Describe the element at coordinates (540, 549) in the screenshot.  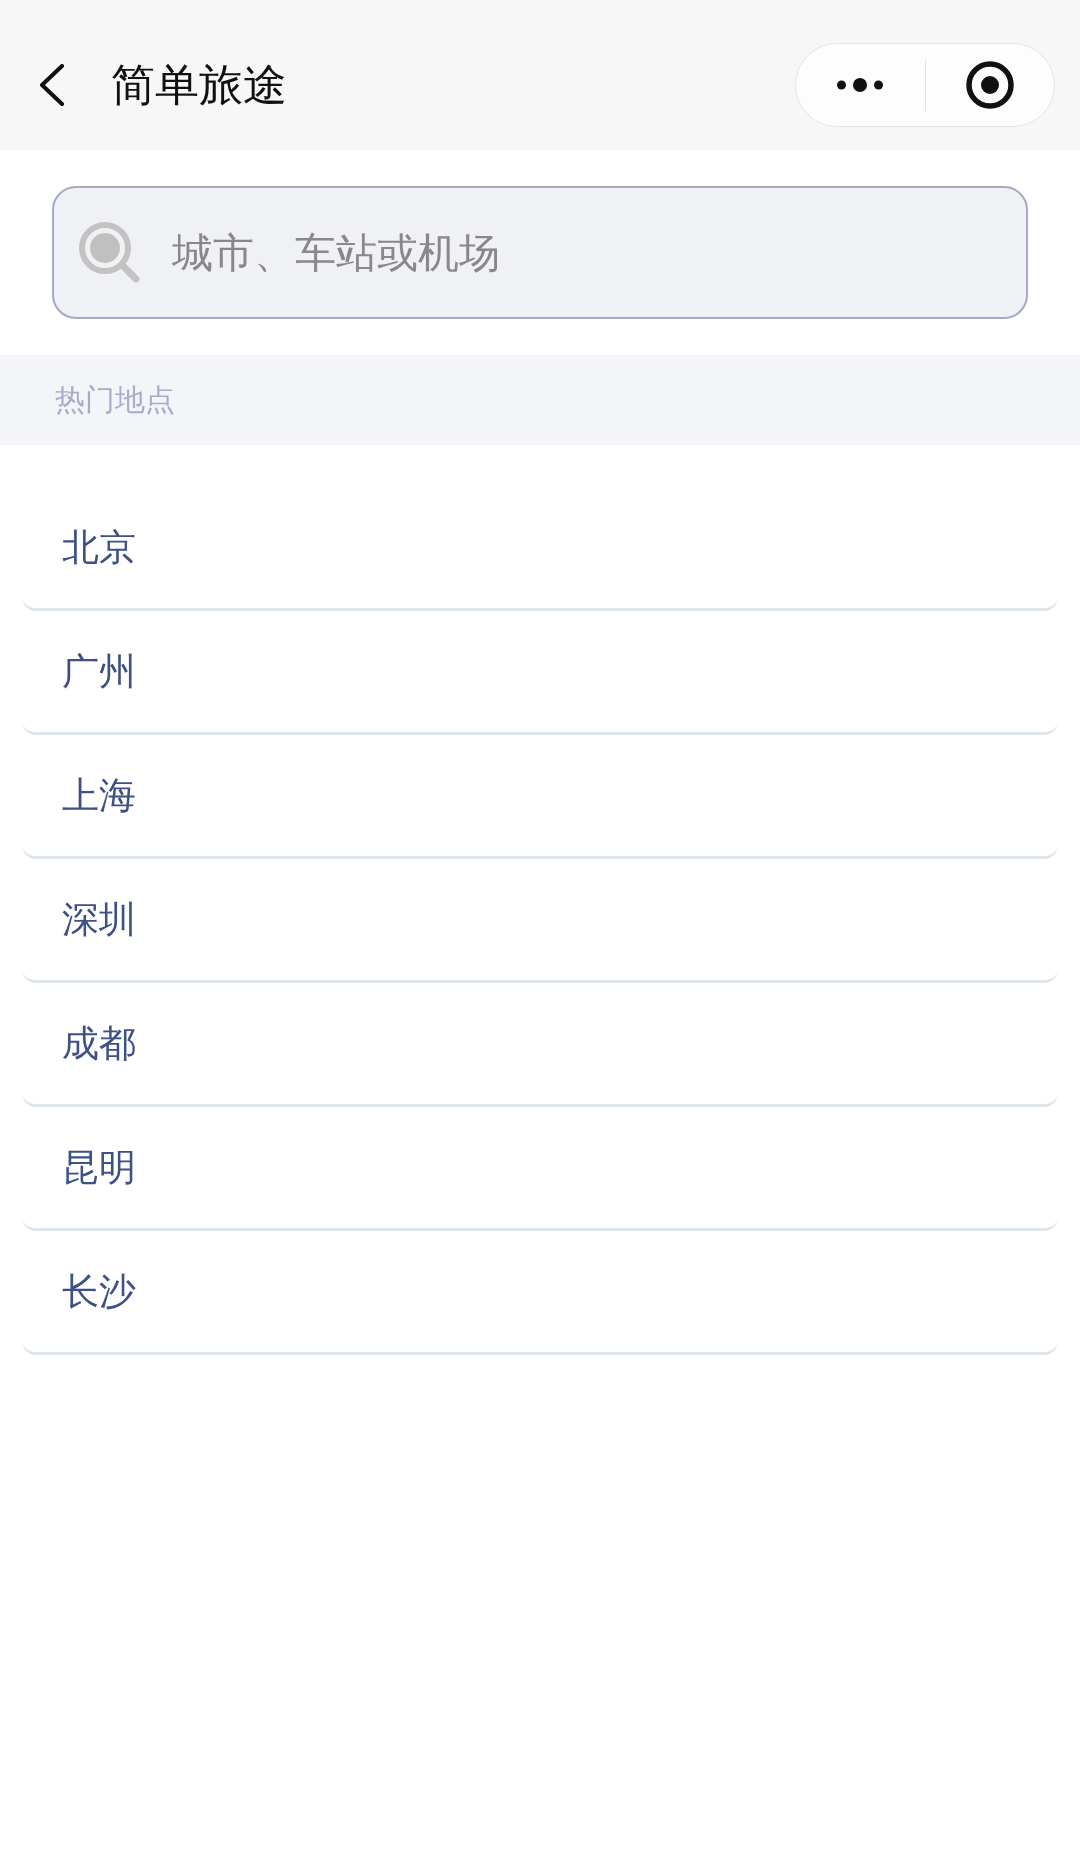
I see `city-item: 北京` at that location.